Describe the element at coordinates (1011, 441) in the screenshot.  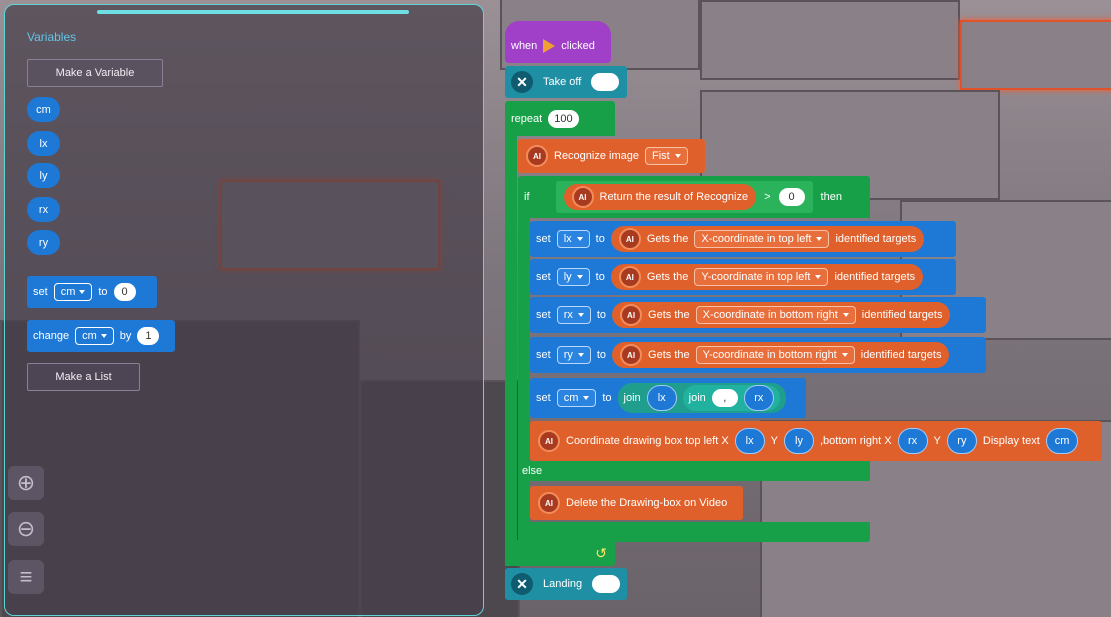
I see `display-text-label: Display text` at that location.